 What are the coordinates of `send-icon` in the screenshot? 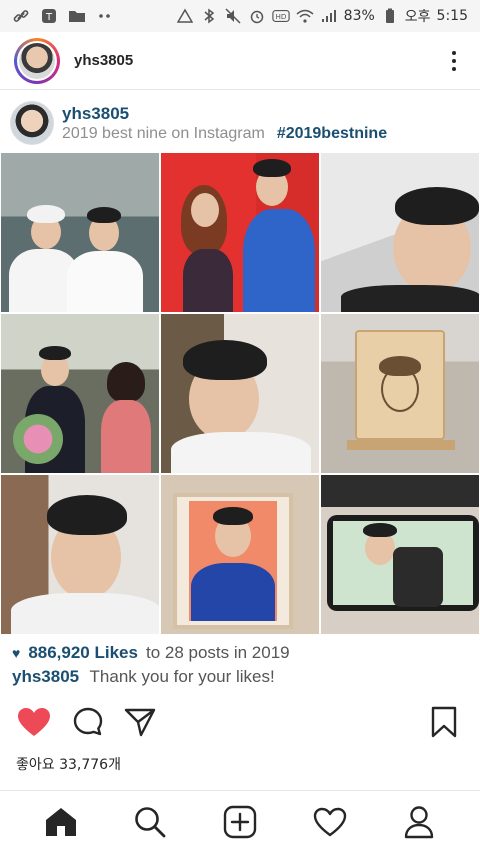 It's located at (140, 722).